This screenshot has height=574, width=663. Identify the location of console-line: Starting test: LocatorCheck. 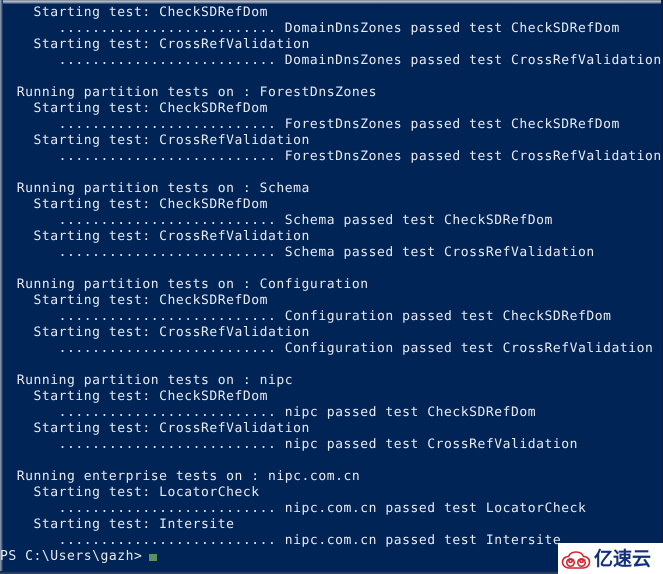
(130, 492).